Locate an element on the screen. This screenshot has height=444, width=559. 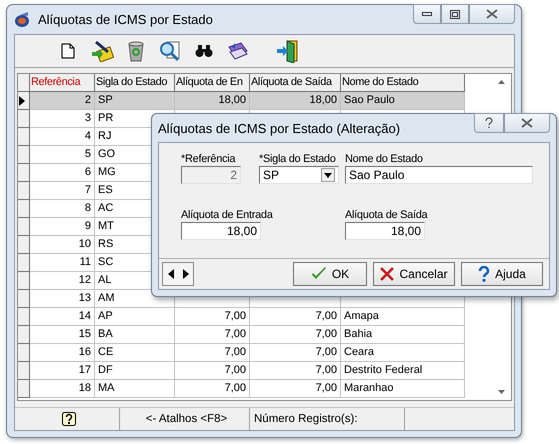
table-cell: 17 is located at coordinates (62, 371).